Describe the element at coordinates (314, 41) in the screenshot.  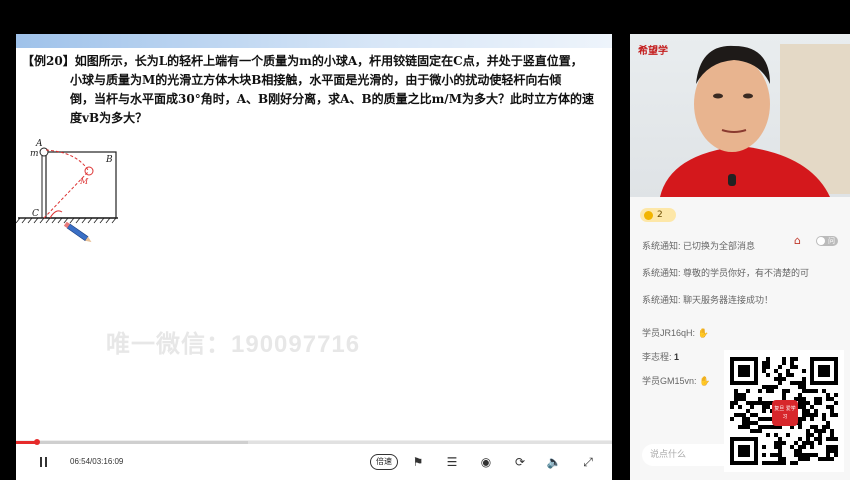
I see `slide-header-bar` at that location.